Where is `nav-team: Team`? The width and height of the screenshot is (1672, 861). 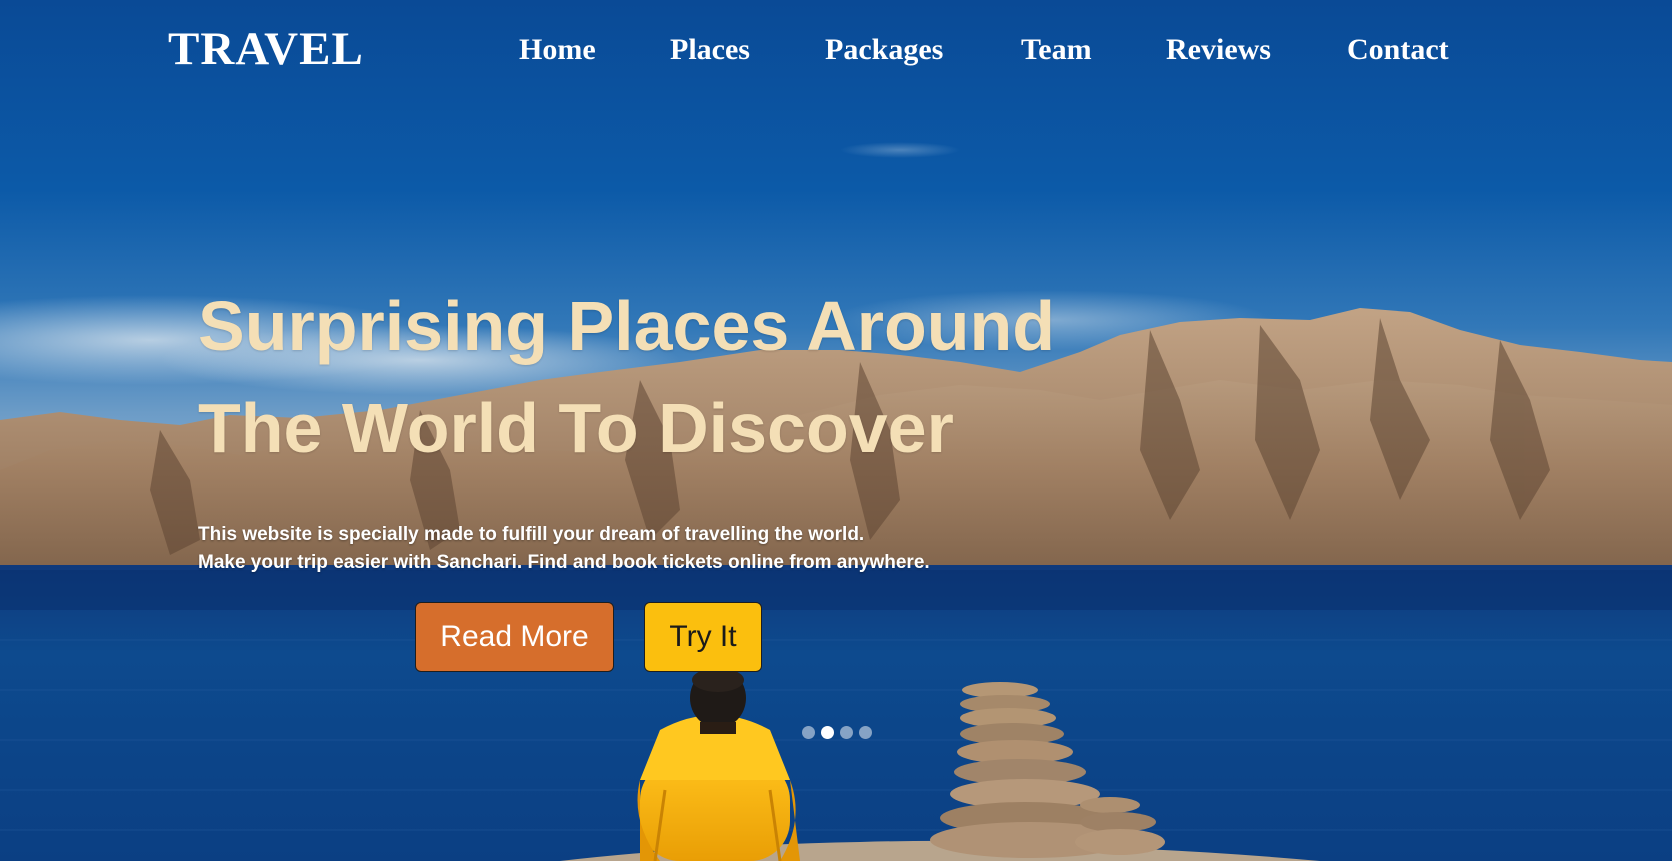 nav-team: Team is located at coordinates (1056, 50).